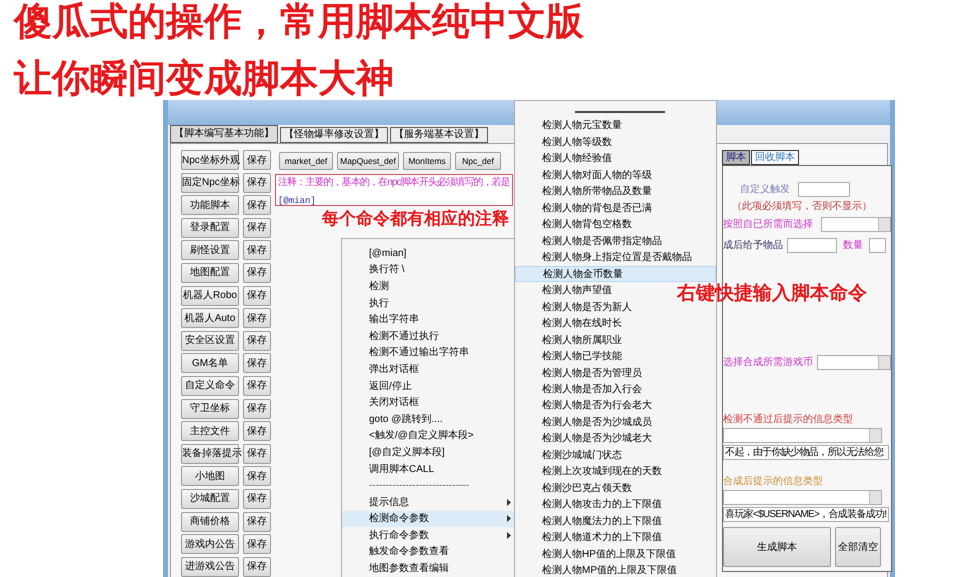  What do you see at coordinates (428, 303) in the screenshot?
I see `menu-item: 执行` at bounding box center [428, 303].